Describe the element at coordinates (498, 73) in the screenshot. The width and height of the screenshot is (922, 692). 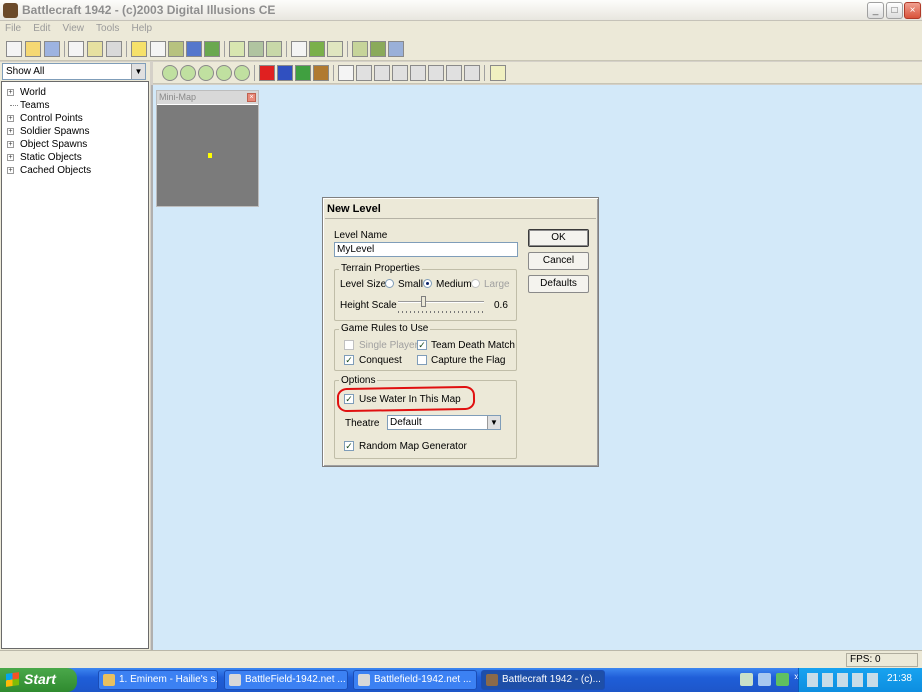
I see `place-object-icon` at that location.